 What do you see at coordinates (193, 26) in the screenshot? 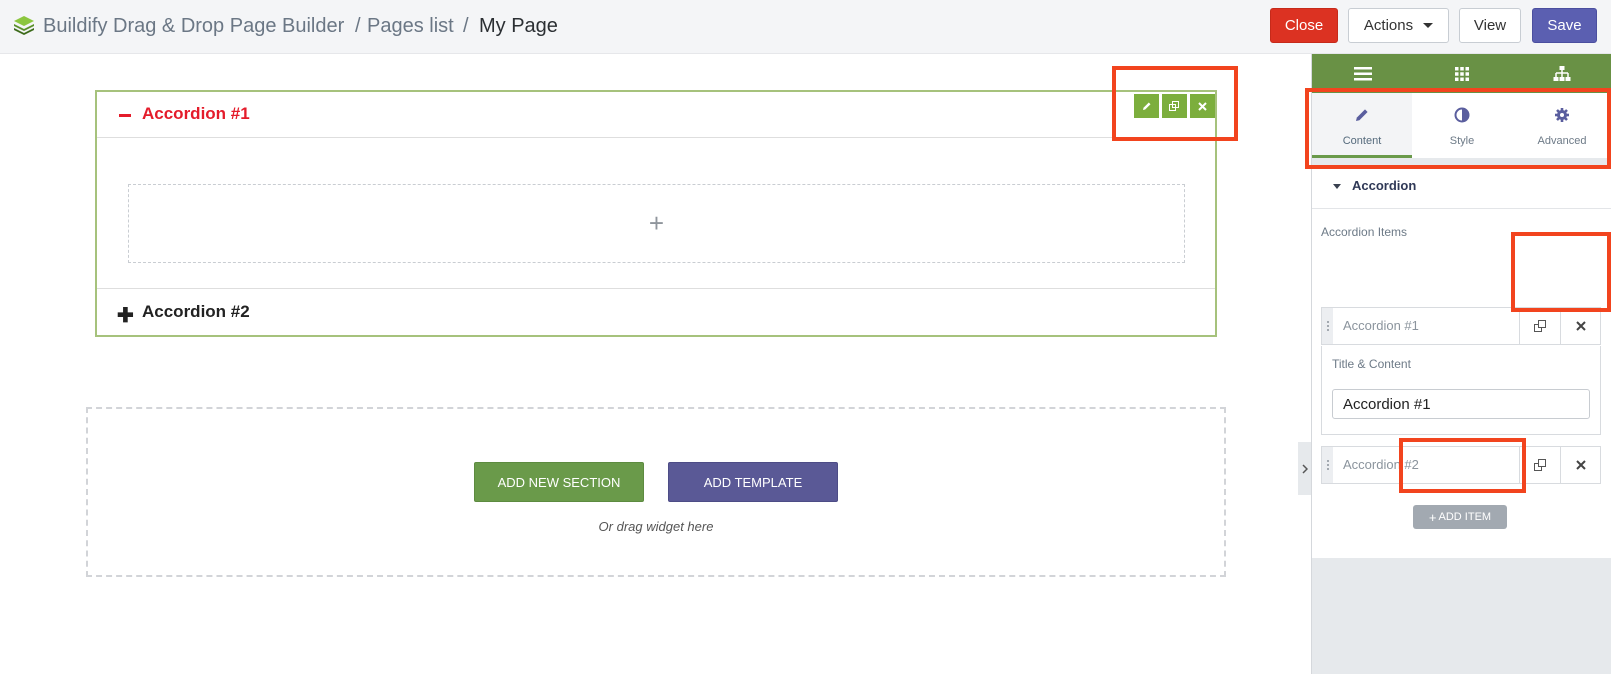
I see `app-title: Buildify Drag & Drop Page Builder` at bounding box center [193, 26].